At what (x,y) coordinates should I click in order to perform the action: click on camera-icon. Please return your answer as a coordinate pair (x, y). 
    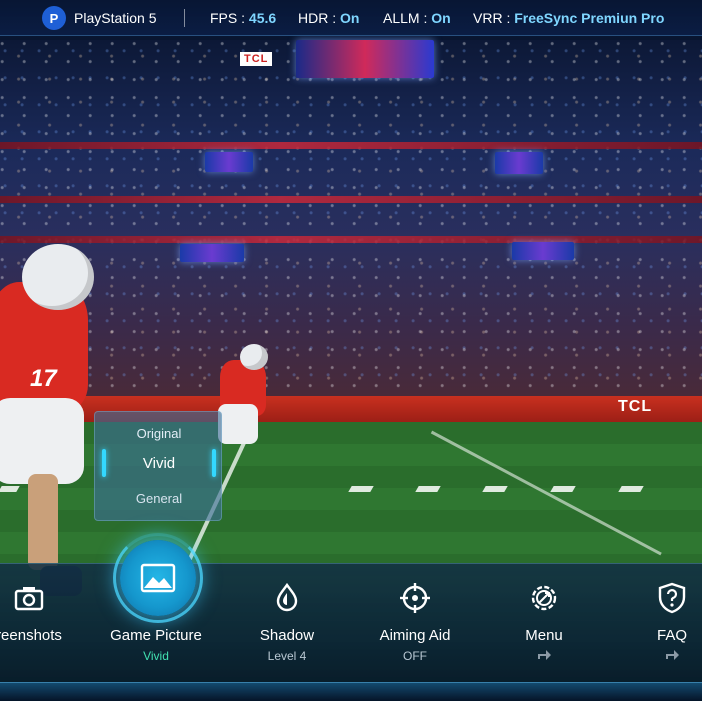
    Looking at the image, I should click on (29, 599).